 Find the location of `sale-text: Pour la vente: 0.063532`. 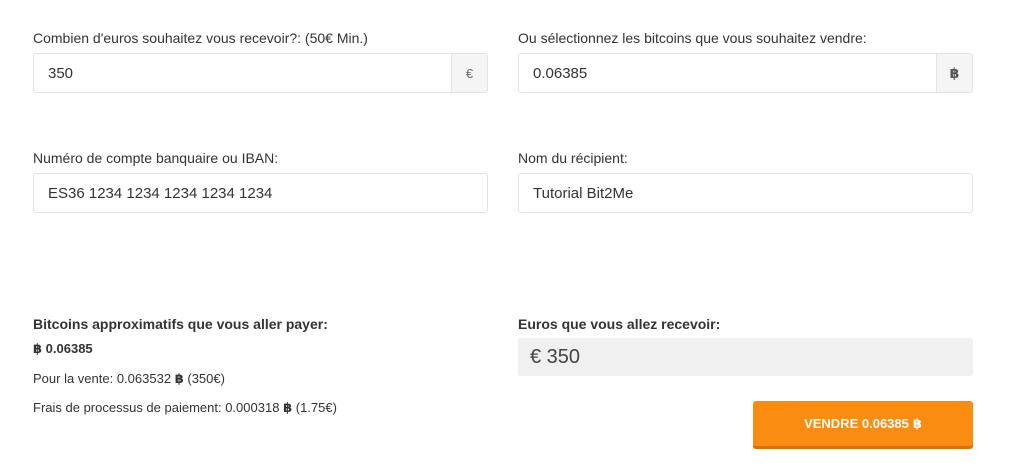

sale-text: Pour la vente: 0.063532 is located at coordinates (102, 378).